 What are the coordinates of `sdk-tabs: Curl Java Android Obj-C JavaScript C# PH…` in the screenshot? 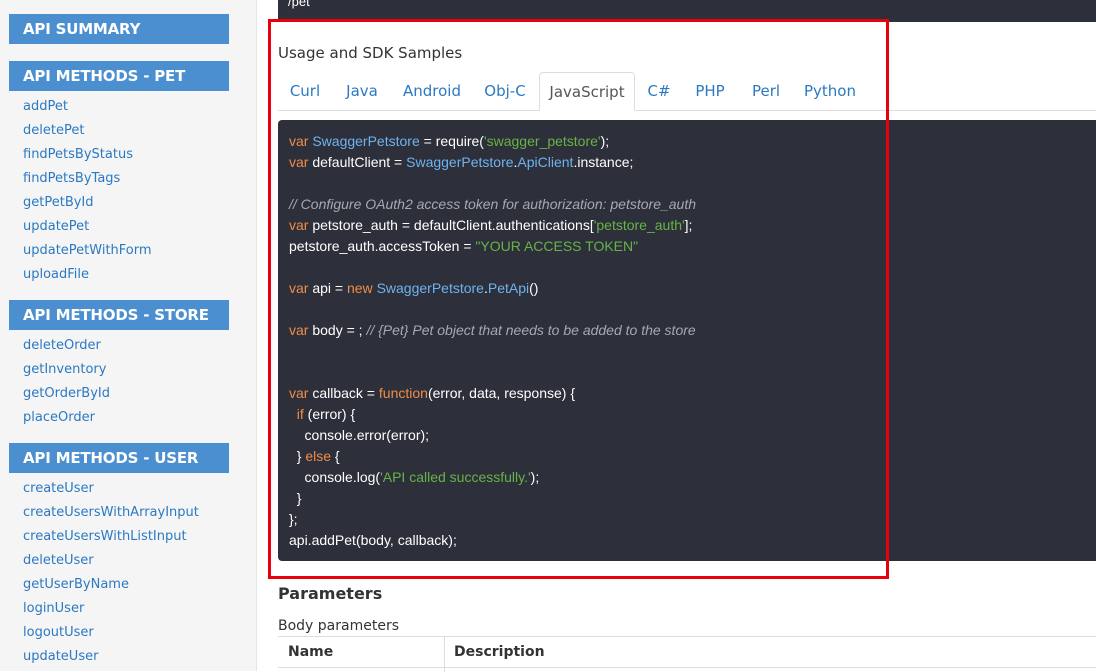 It's located at (687, 91).